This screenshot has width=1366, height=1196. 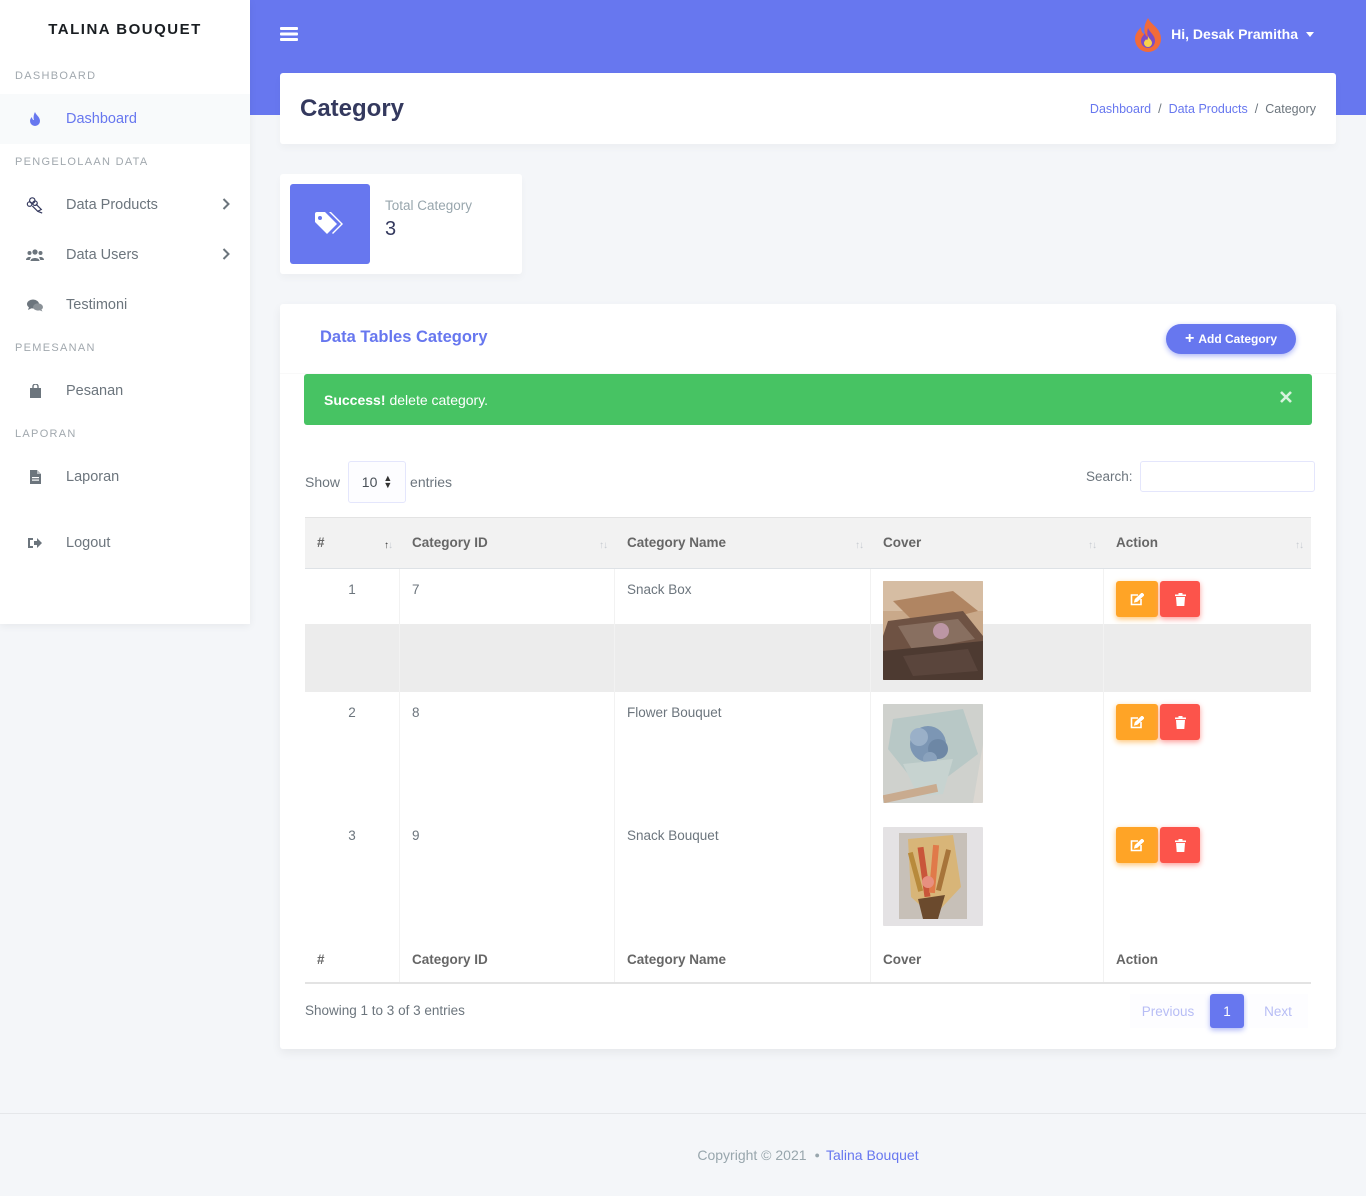 I want to click on entries-select: 10 ▲ ▼, so click(x=377, y=482).